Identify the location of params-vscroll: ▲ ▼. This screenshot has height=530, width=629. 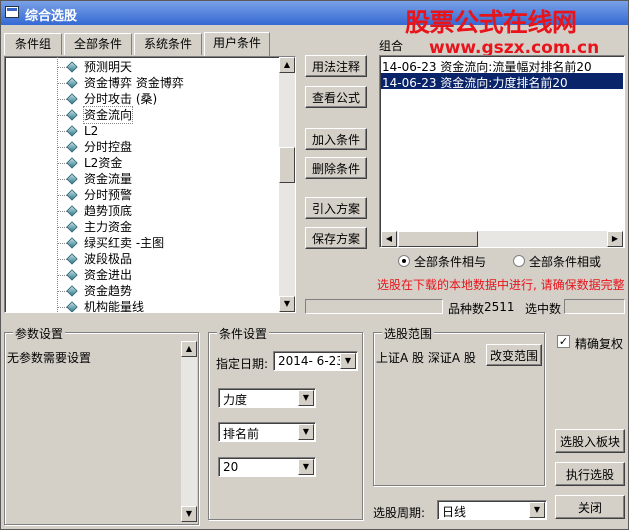
(189, 431).